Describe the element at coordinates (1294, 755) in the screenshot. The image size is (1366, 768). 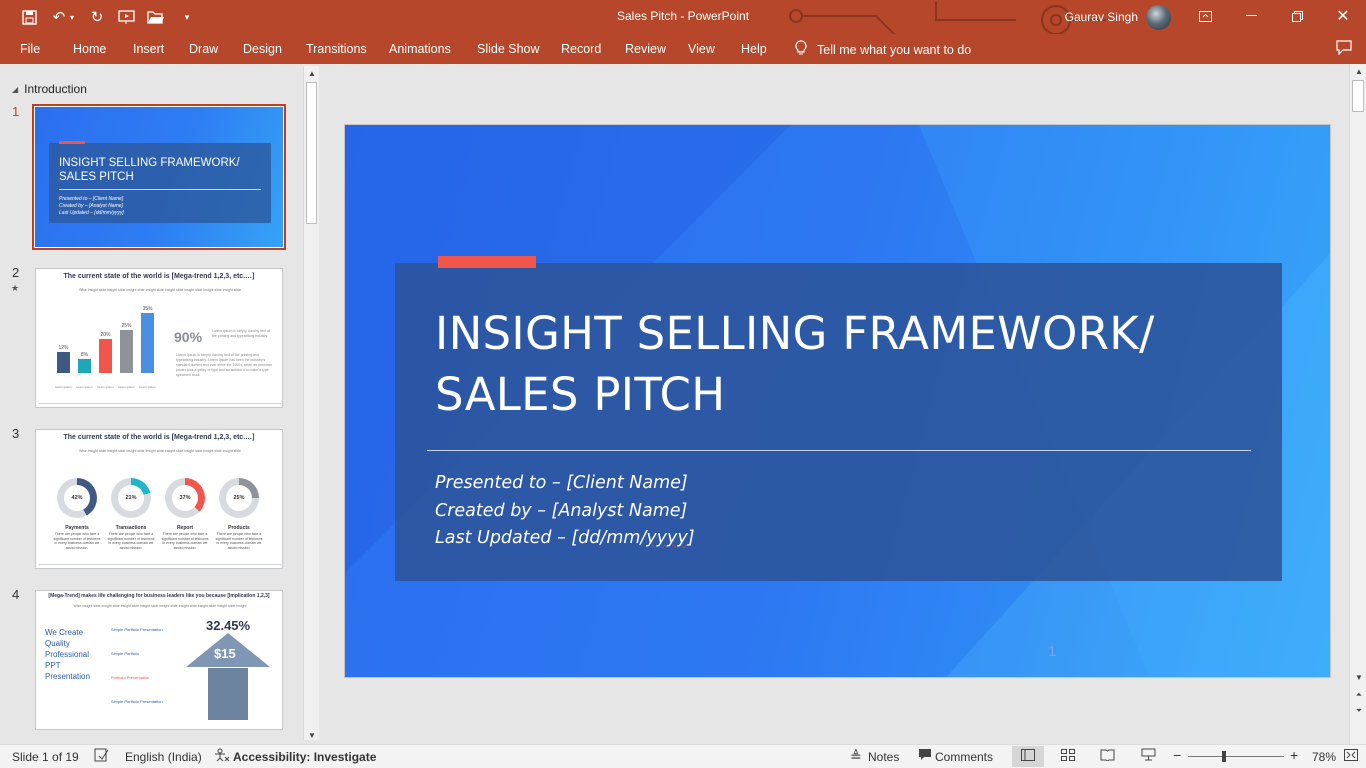
I see `zoom-in-icon: +` at that location.